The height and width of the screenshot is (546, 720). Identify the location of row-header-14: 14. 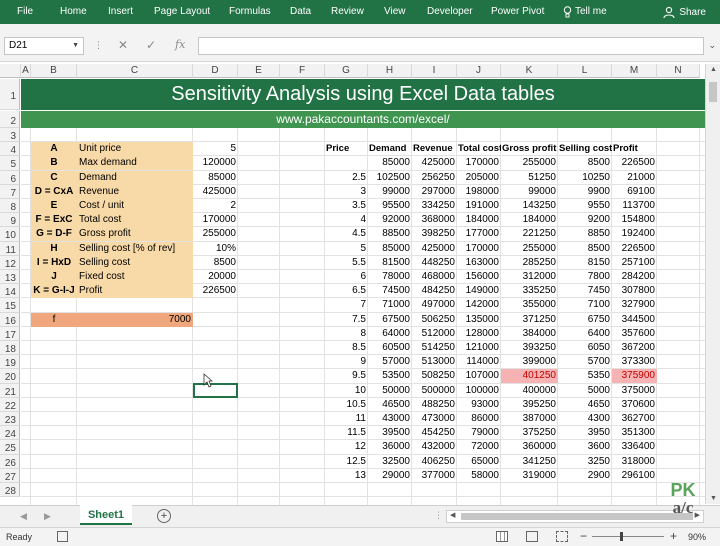
(10, 291).